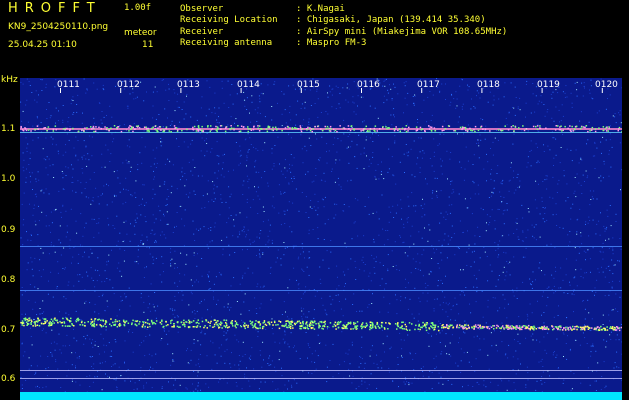 Image resolution: width=629 pixels, height=400 pixels. Describe the element at coordinates (188, 85) in the screenshot. I see `time-tick-label: 0113` at that location.